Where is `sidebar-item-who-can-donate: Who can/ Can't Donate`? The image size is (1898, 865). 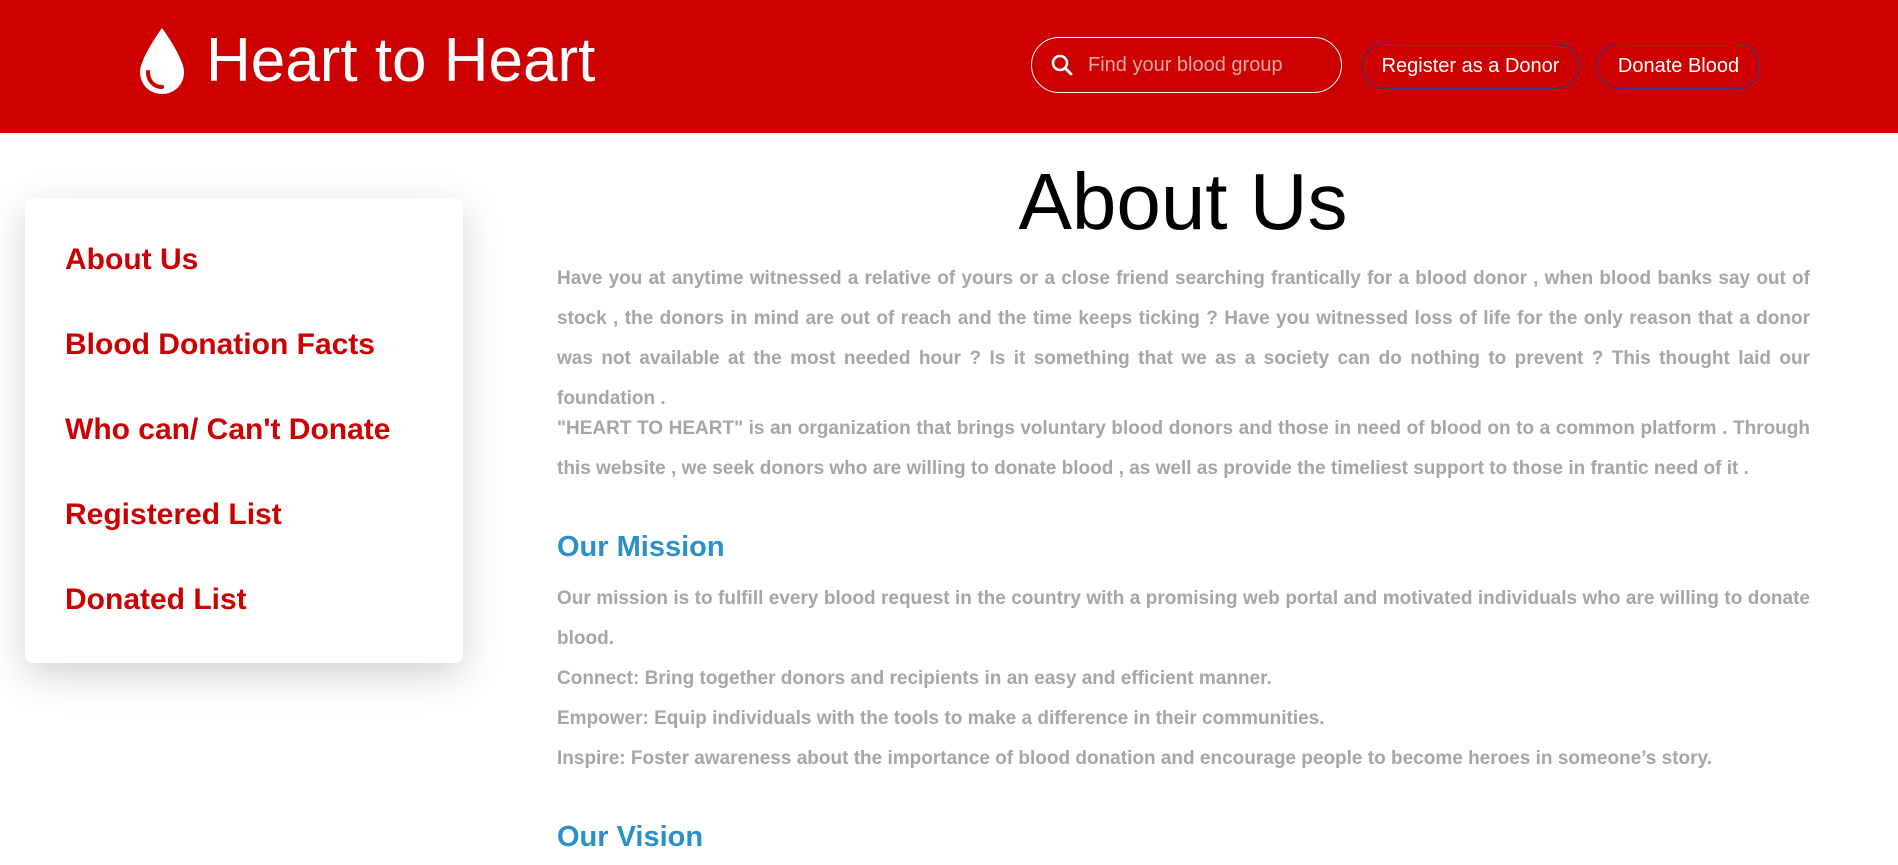
sidebar-item-who-can-donate: Who can/ Can't Donate is located at coordinates (227, 430).